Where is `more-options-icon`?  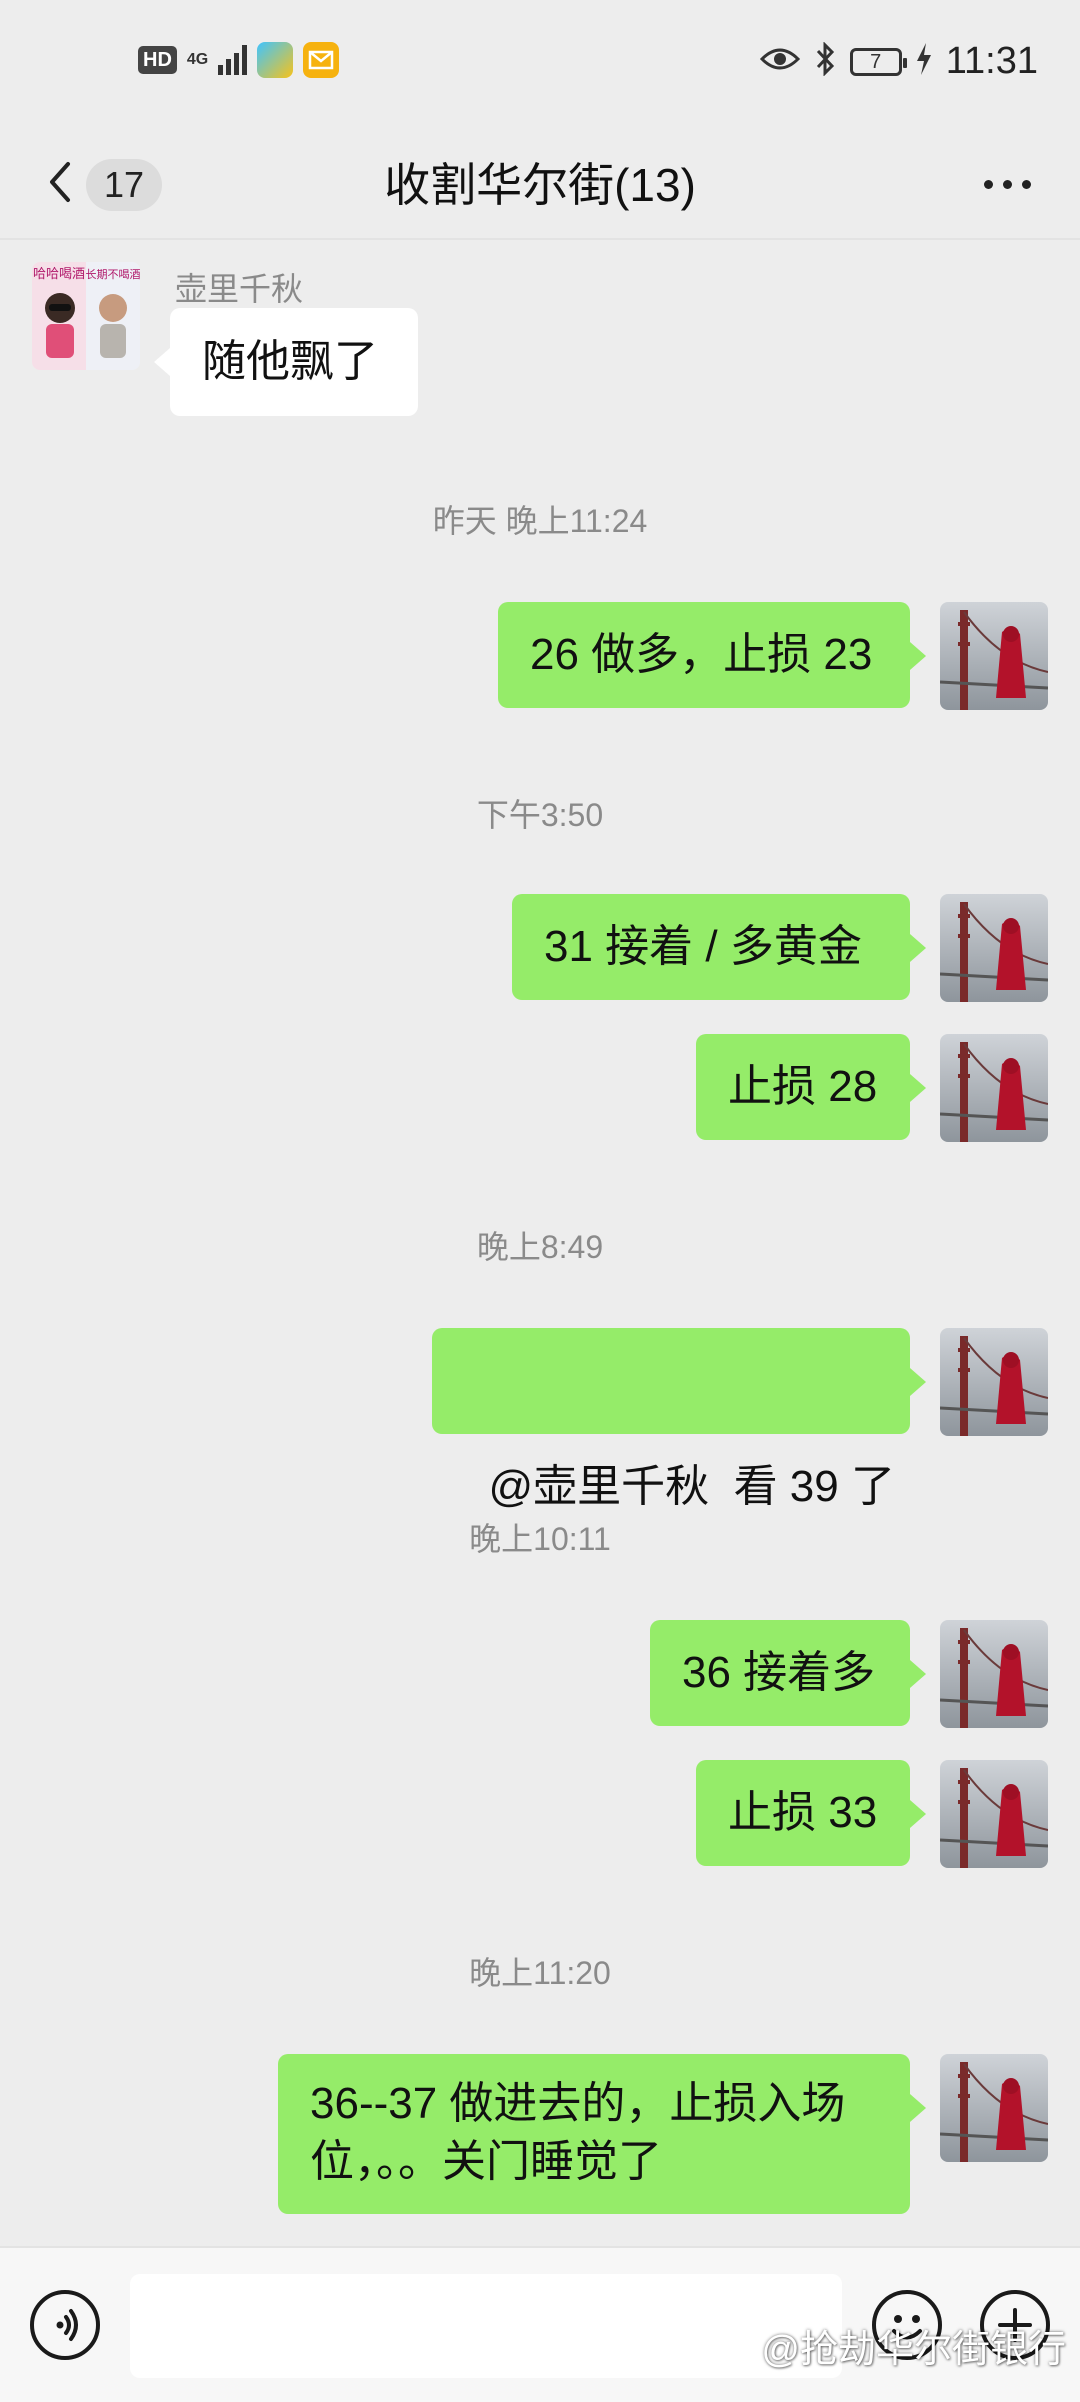
more-options-icon is located at coordinates (1014, 184).